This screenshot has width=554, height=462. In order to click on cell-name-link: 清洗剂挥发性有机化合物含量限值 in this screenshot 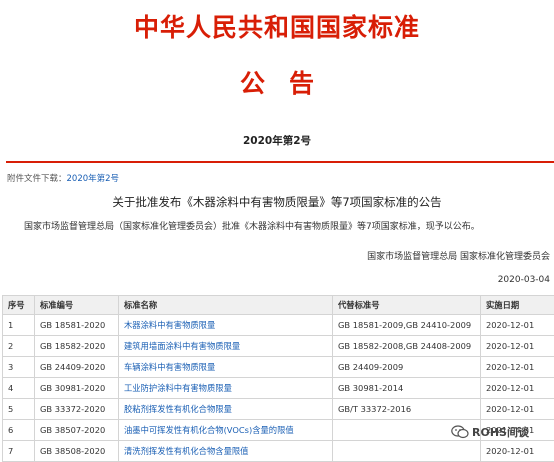, I will do `click(226, 451)`.